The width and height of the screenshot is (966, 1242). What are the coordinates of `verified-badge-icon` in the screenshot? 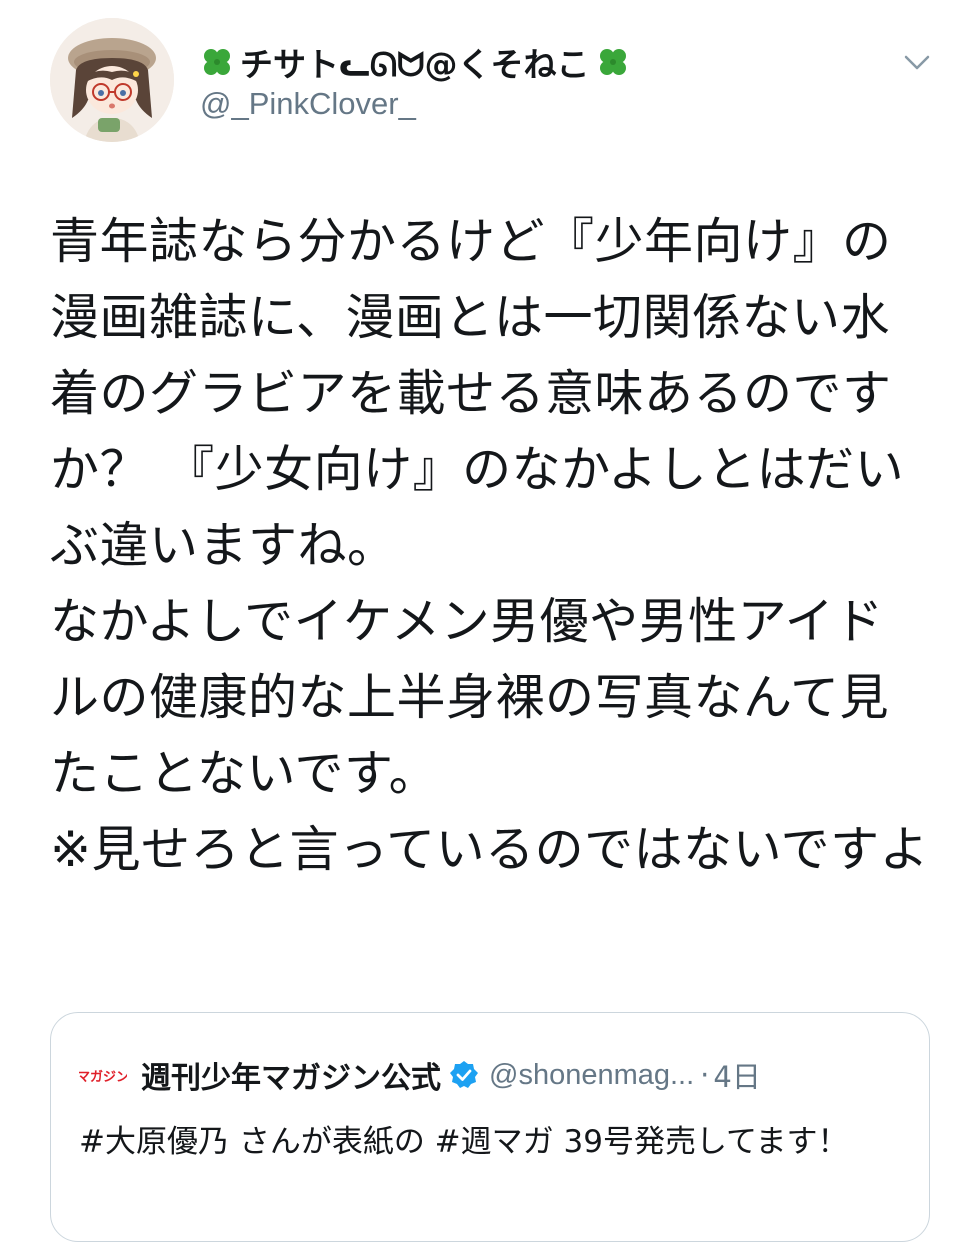 It's located at (464, 1074).